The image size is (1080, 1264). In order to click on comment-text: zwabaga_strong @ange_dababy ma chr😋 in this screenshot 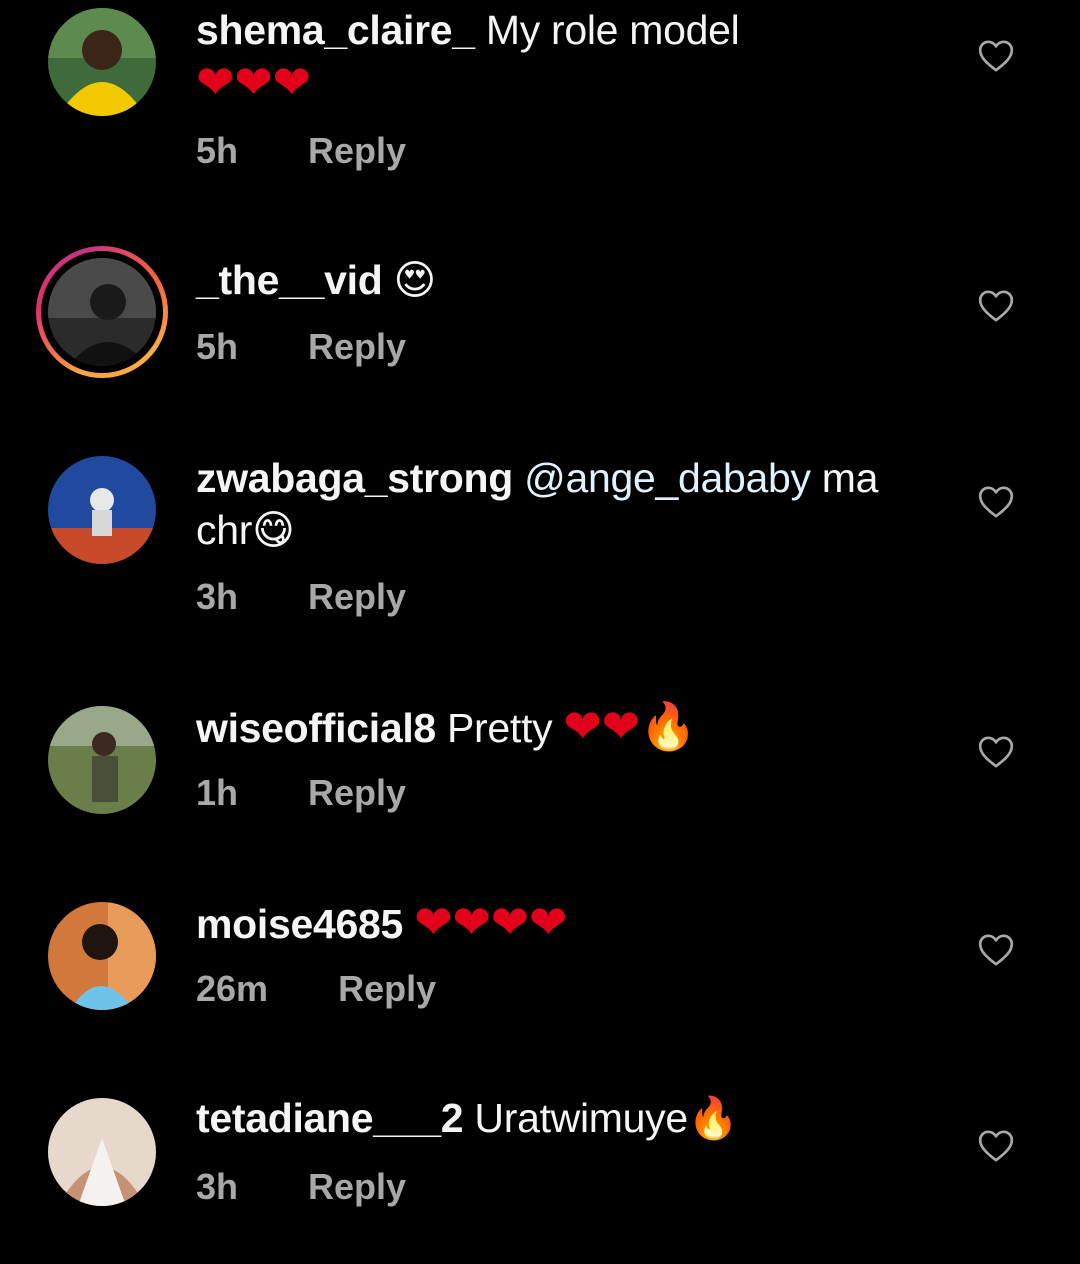, I will do `click(561, 504)`.